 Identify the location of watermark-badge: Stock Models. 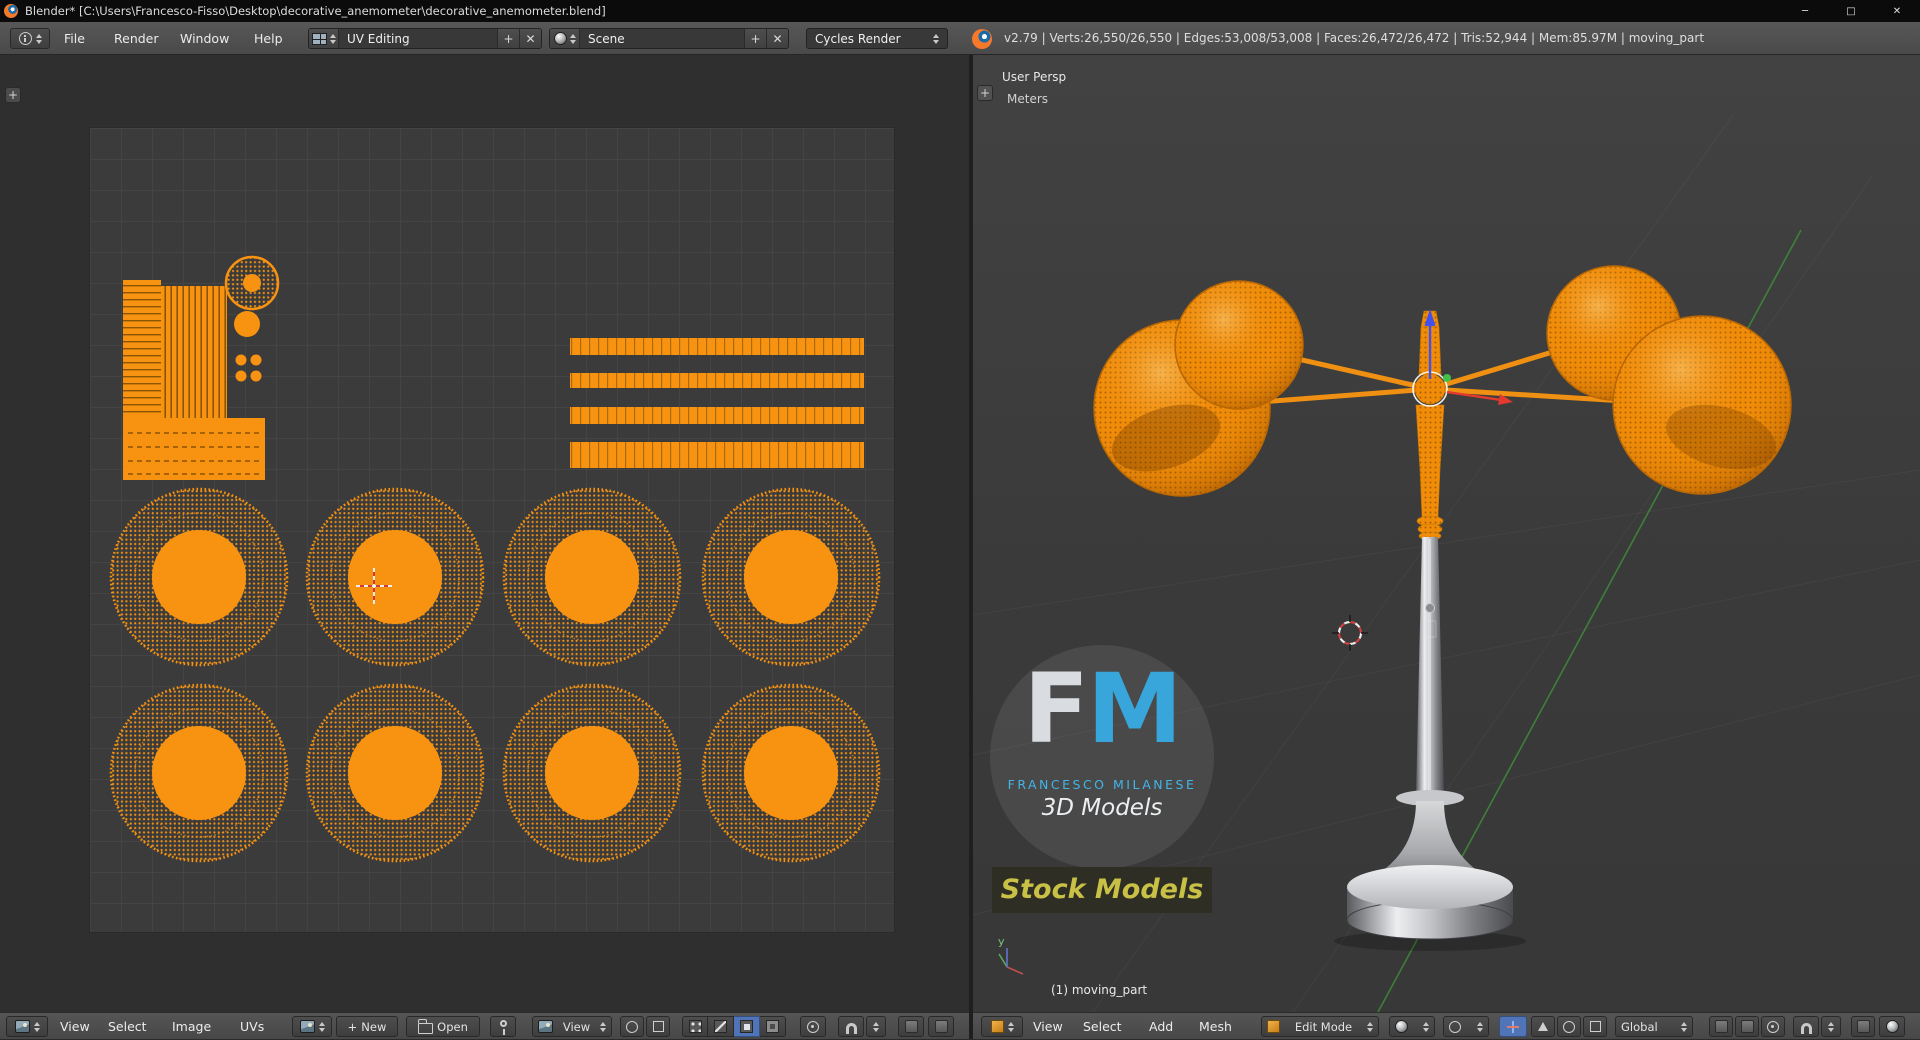
(1102, 890).